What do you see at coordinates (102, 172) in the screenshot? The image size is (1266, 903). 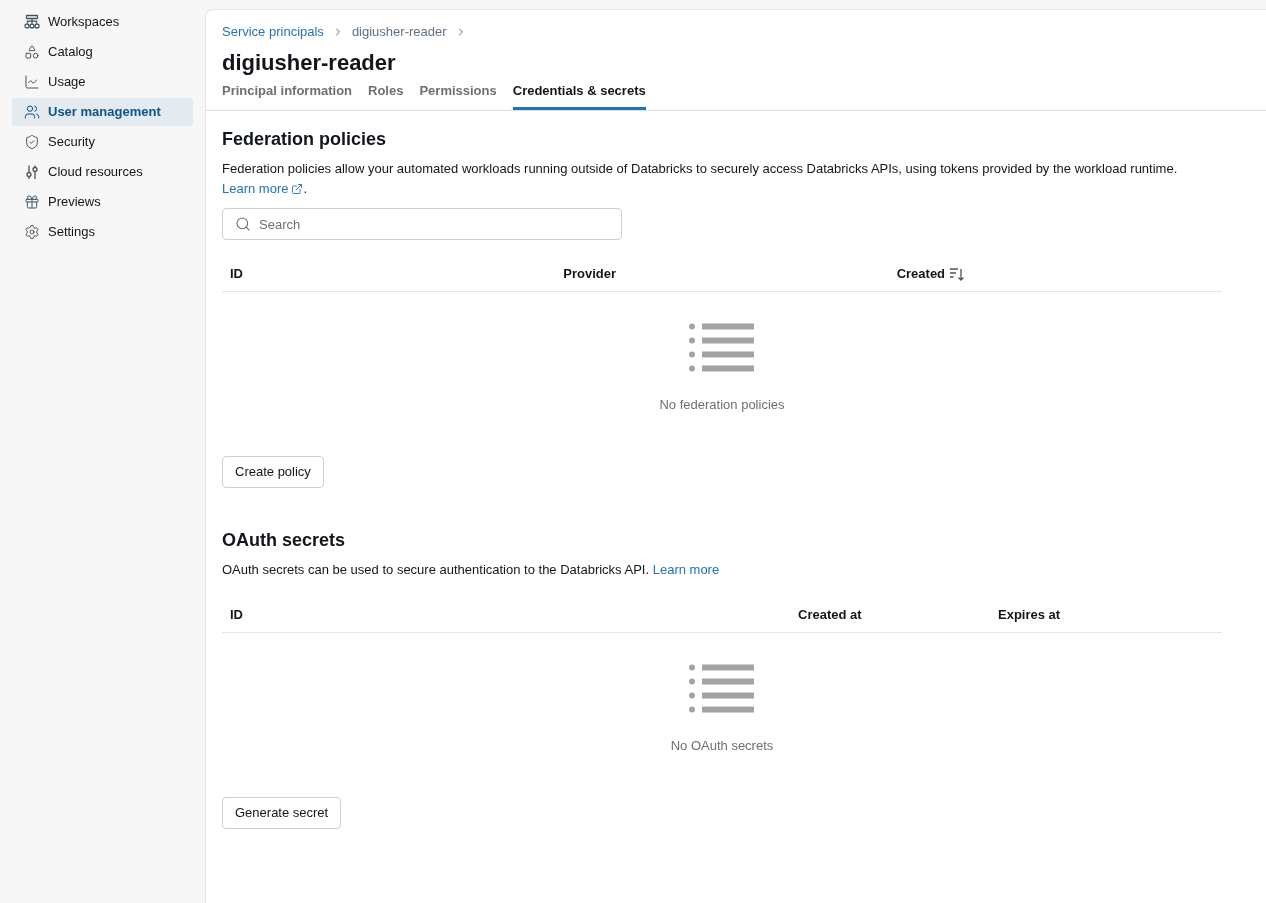 I see `sidebar-item: Cloud resources` at bounding box center [102, 172].